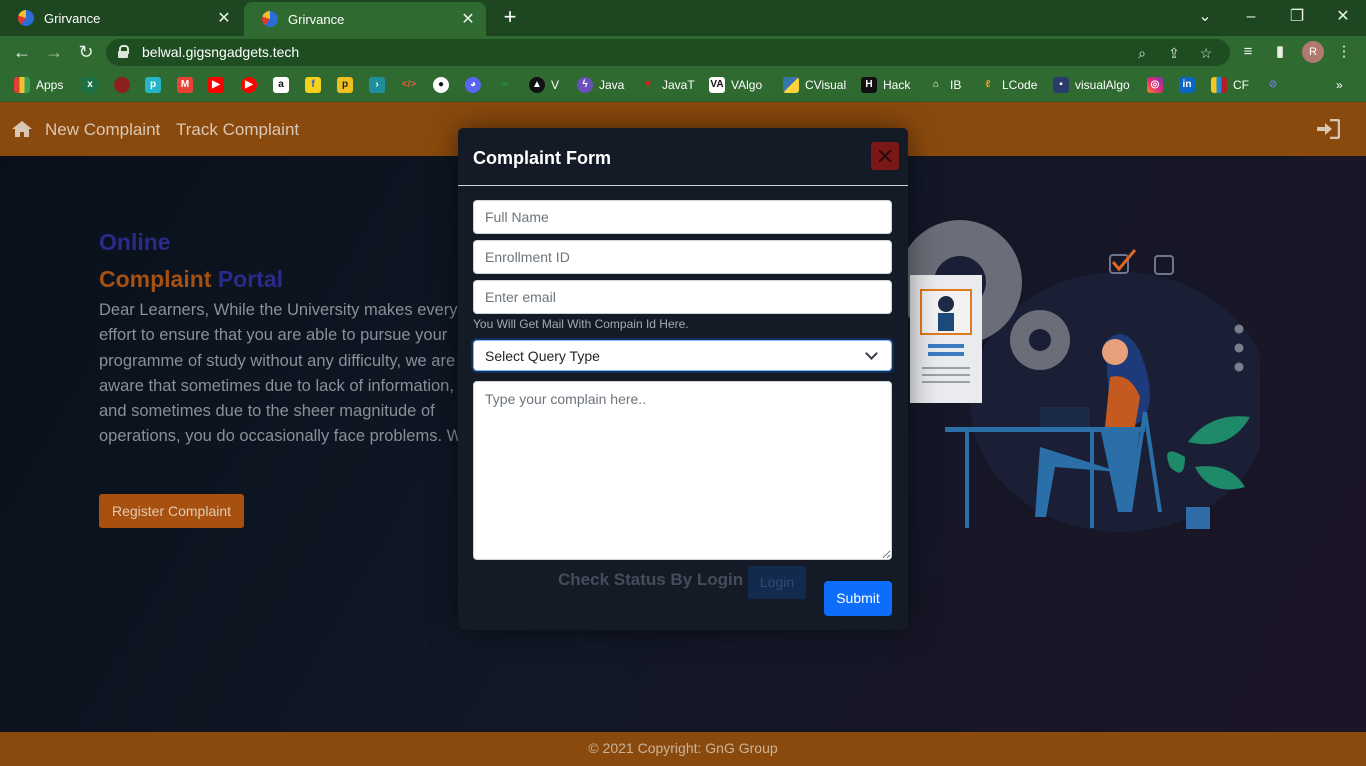  Describe the element at coordinates (1230, 85) in the screenshot. I see `bookmark-cf: CF` at that location.